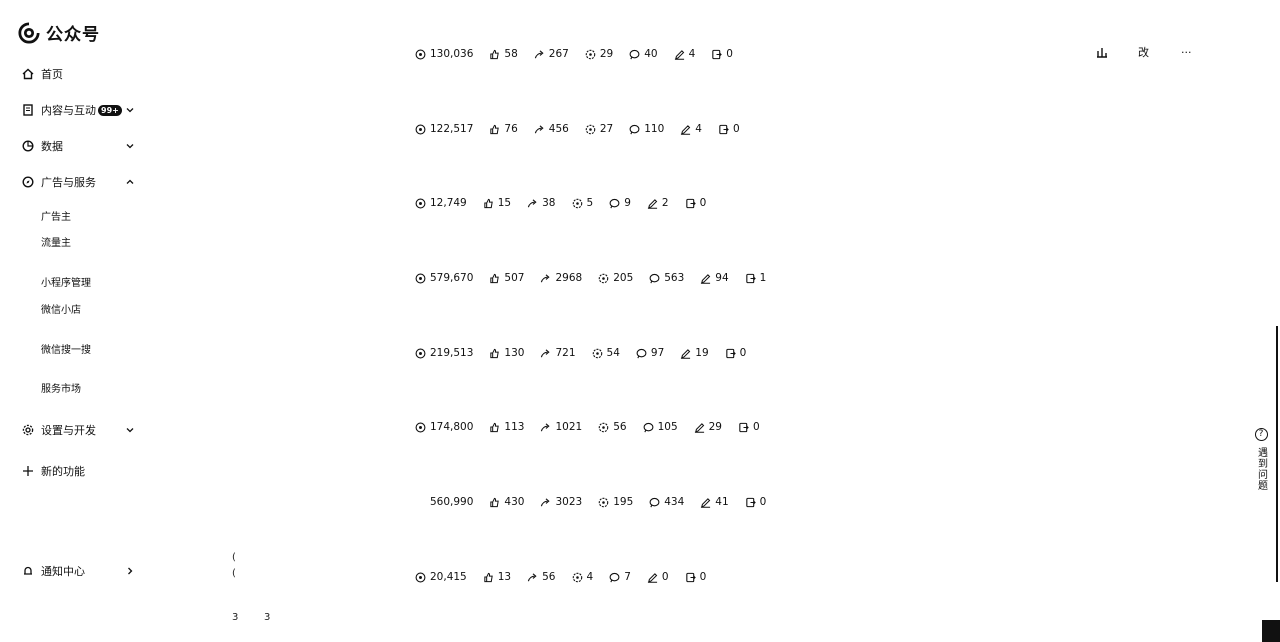 The height and width of the screenshot is (642, 1280). I want to click on article-stats-row: 579,670 507 2968 205 563 94 1, so click(598, 278).